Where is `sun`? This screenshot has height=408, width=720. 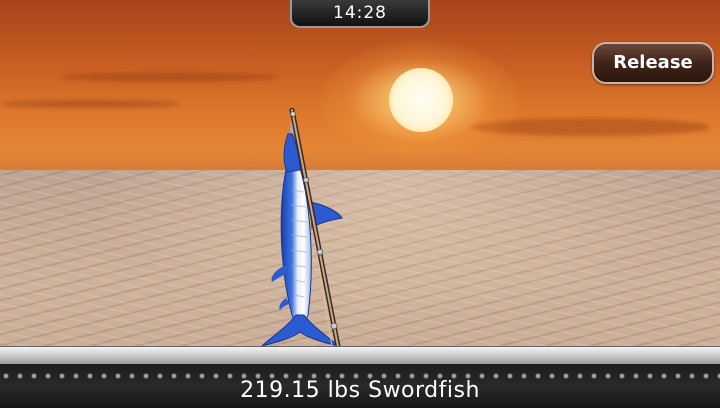
sun is located at coordinates (421, 100).